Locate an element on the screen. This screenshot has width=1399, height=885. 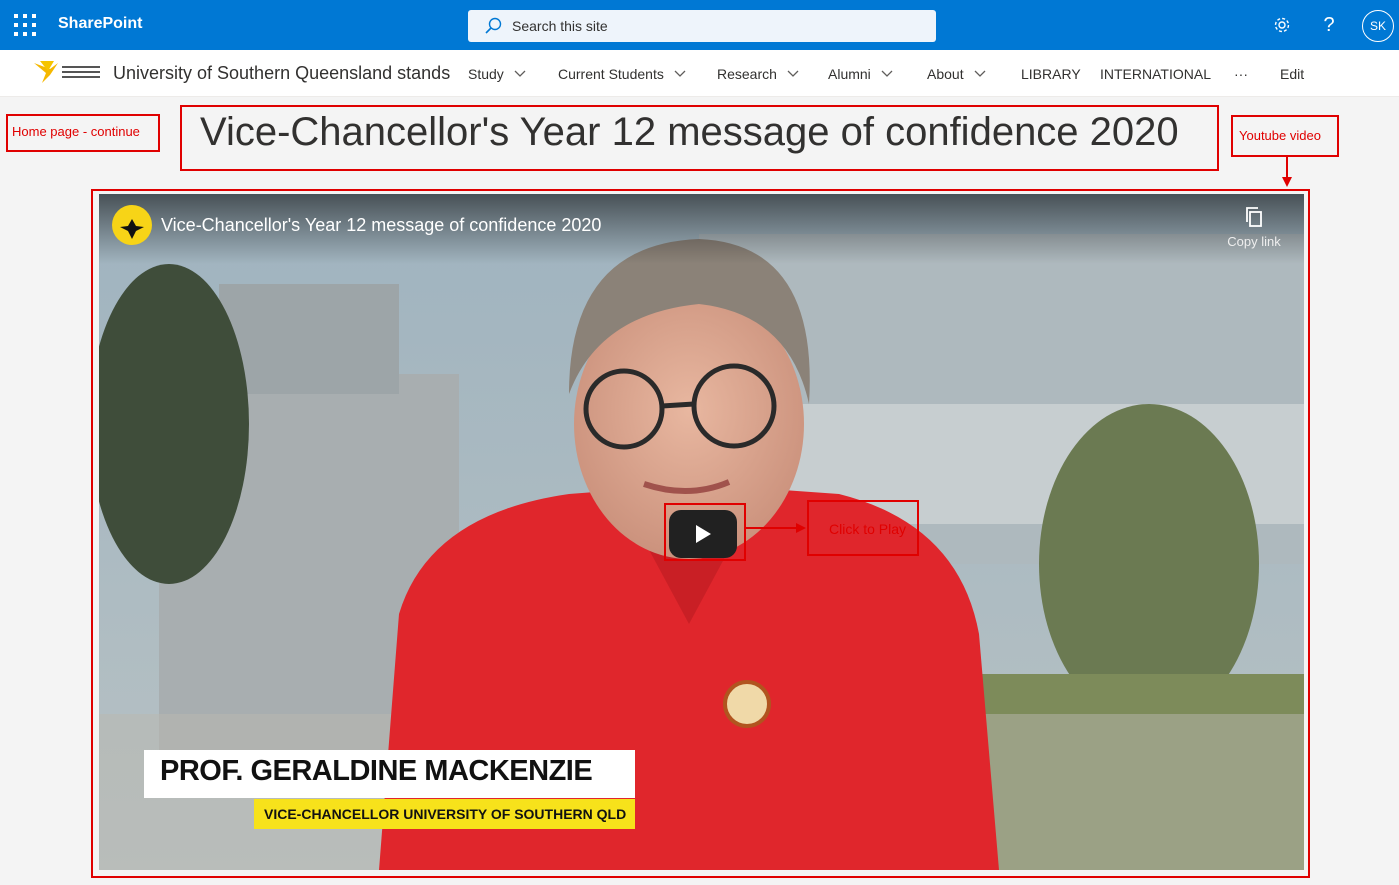
nav-label: About is located at coordinates (945, 73).